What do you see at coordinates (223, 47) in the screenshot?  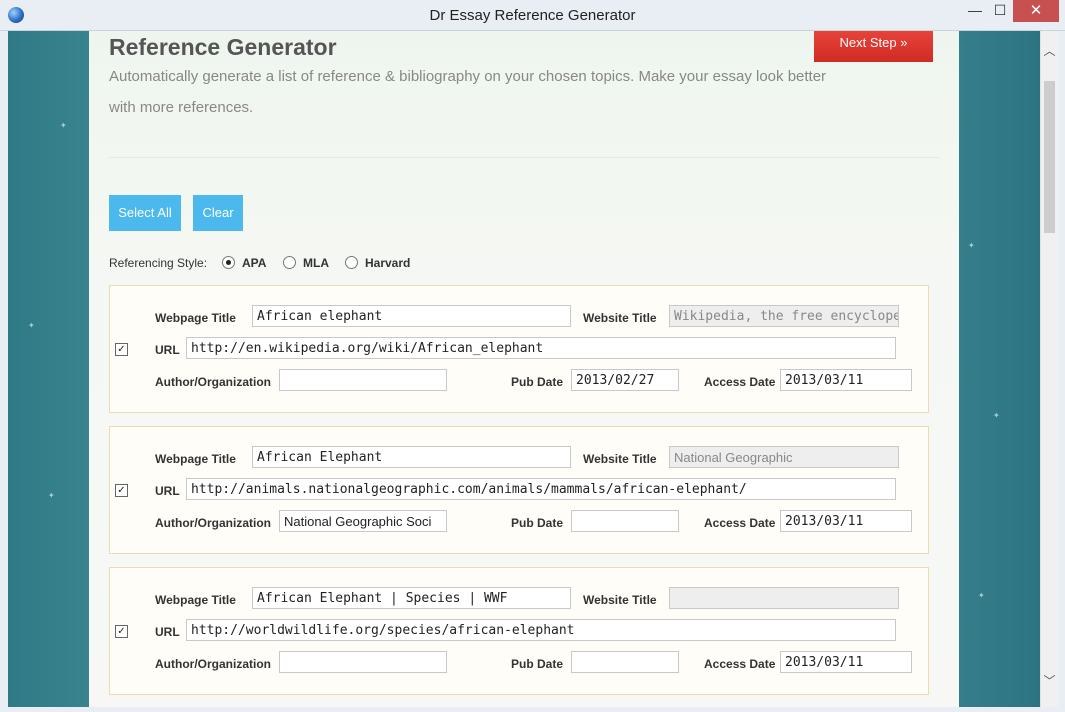 I see `page-title: Reference Generator` at bounding box center [223, 47].